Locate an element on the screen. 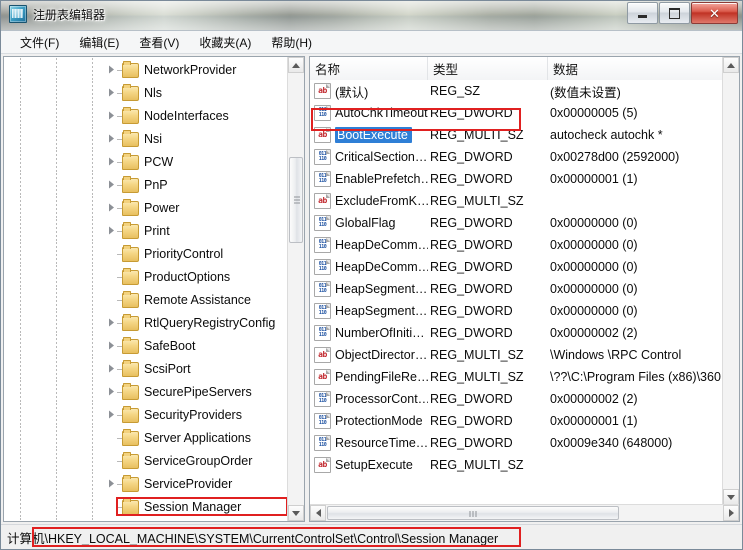 This screenshot has height=550, width=743. value-data-cell: 0x0009e340 (648000) is located at coordinates (611, 443).